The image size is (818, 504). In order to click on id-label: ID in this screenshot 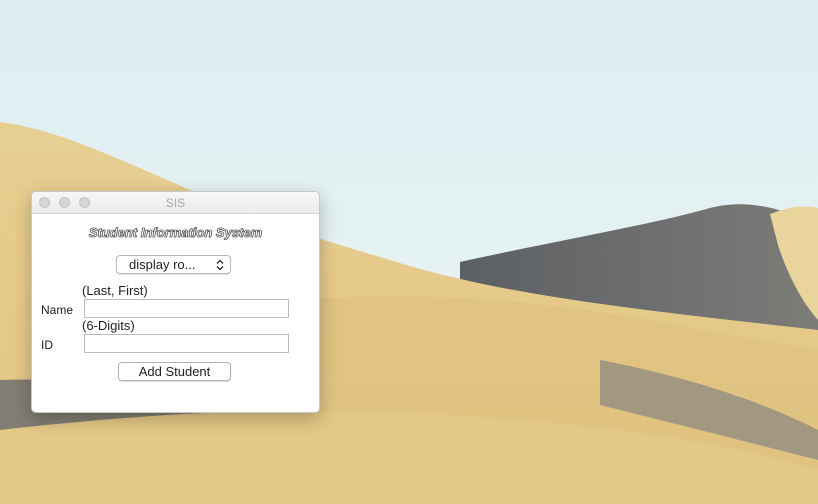, I will do `click(47, 345)`.